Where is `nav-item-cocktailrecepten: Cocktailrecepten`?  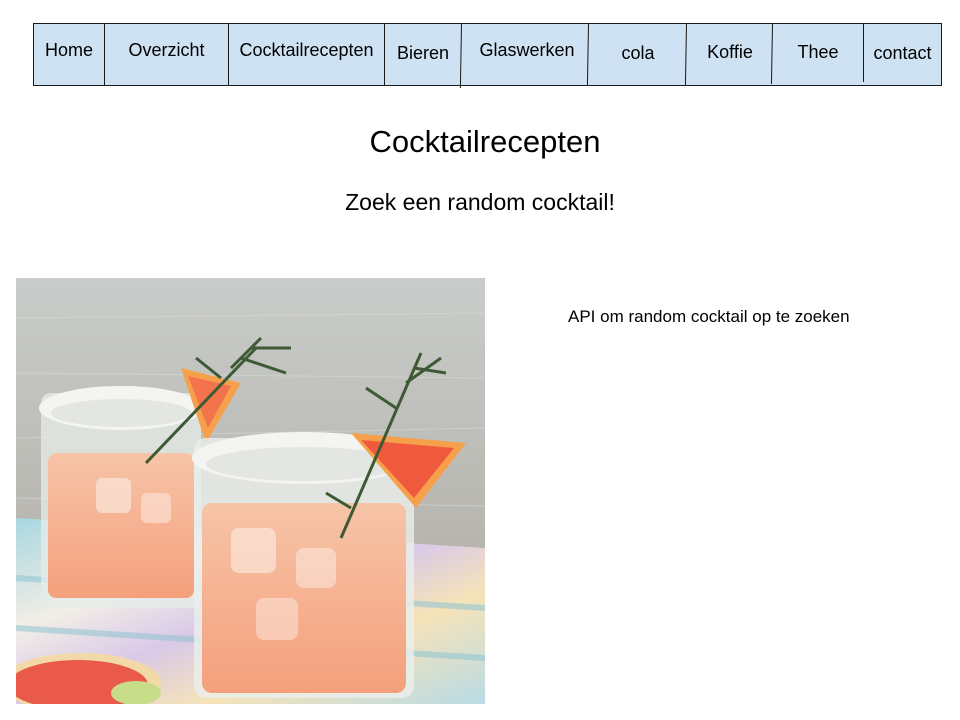
nav-item-cocktailrecepten: Cocktailrecepten is located at coordinates (306, 50).